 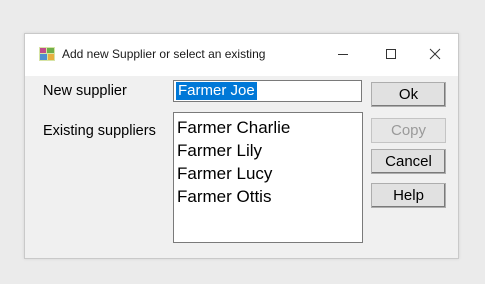 I want to click on supplier-app-icon, so click(x=47, y=54).